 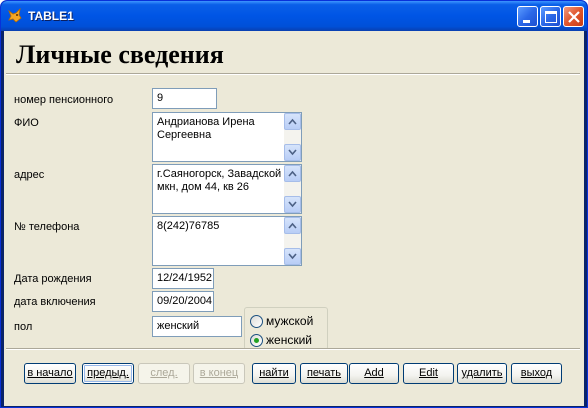 I want to click on radio-female-label: женский, so click(x=289, y=340).